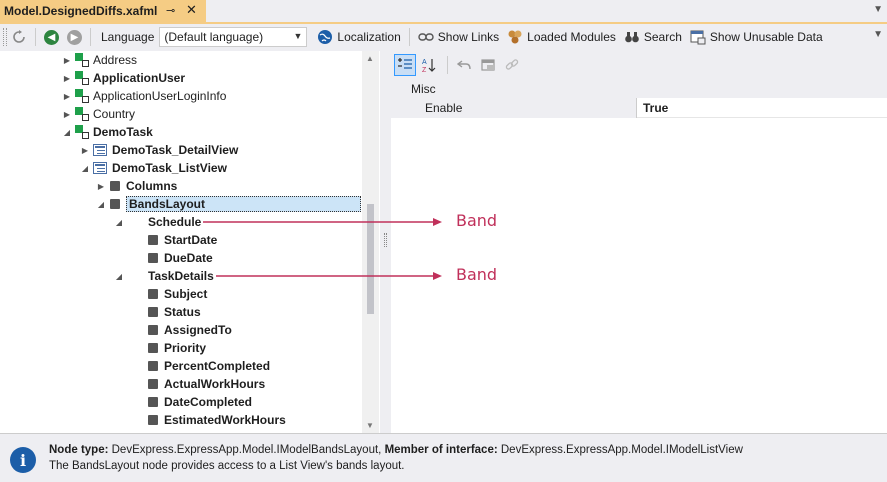  Describe the element at coordinates (878, 34) in the screenshot. I see `toolbar-overflow-icon: ▼` at that location.